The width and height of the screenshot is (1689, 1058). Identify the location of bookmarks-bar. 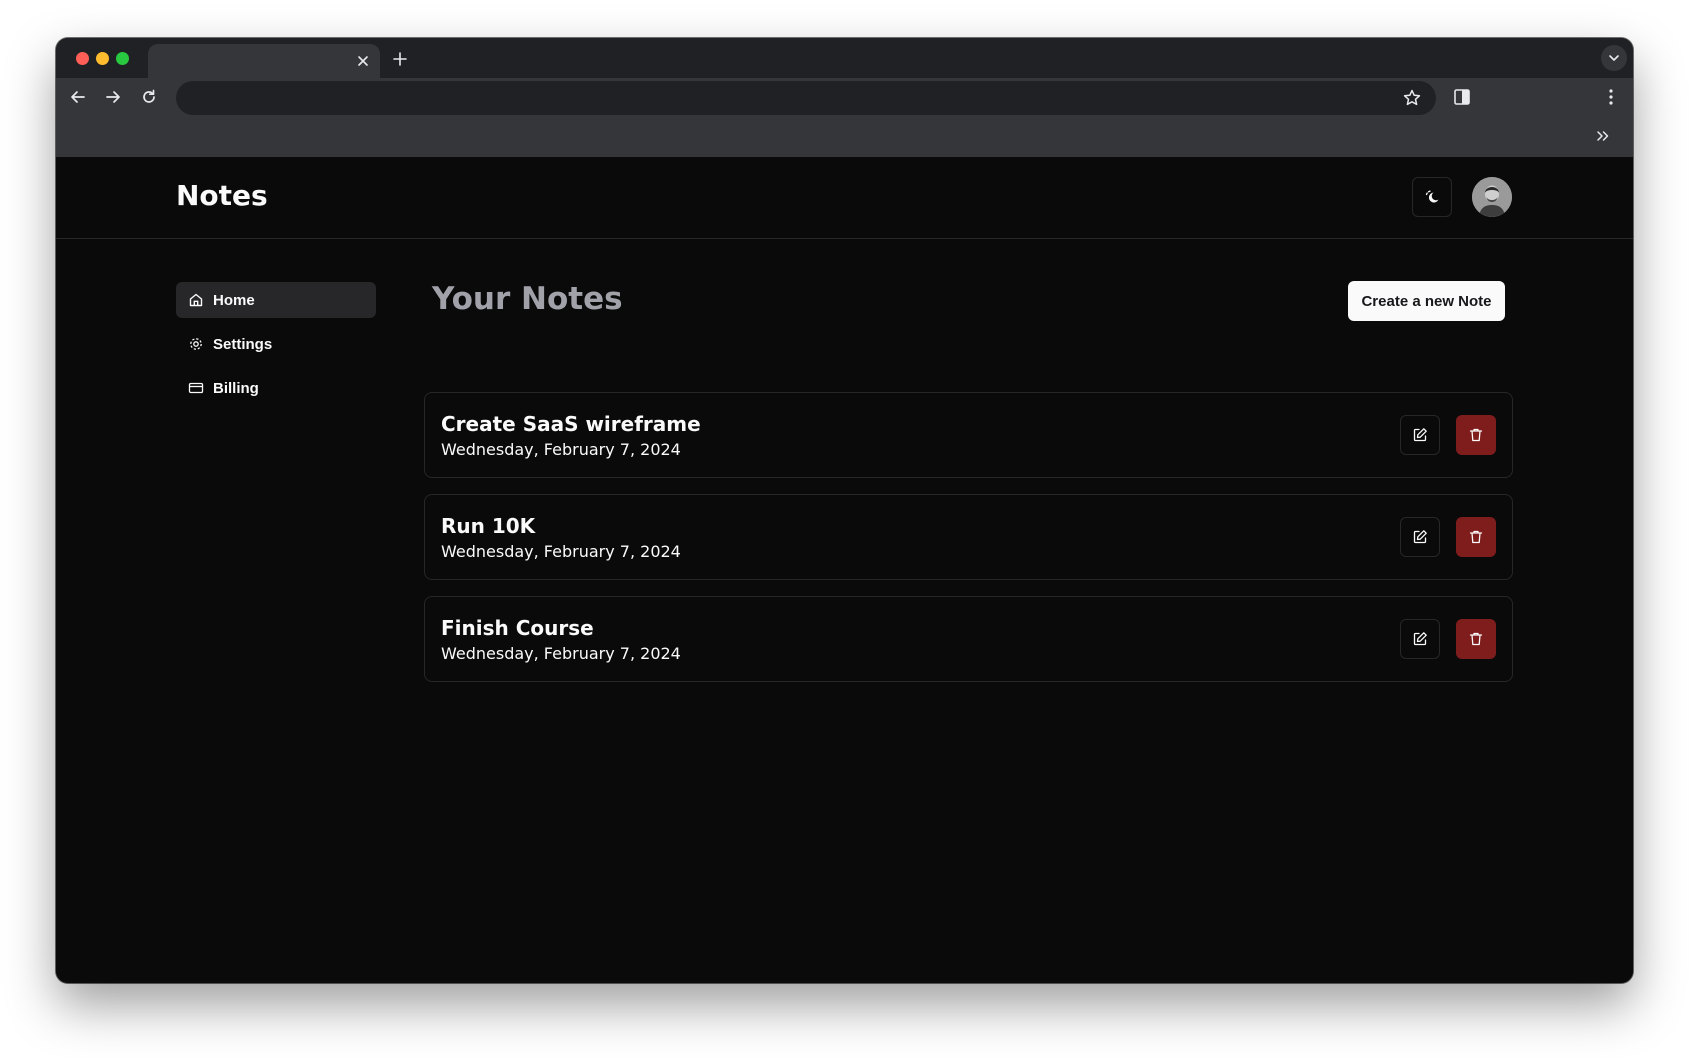
(844, 136).